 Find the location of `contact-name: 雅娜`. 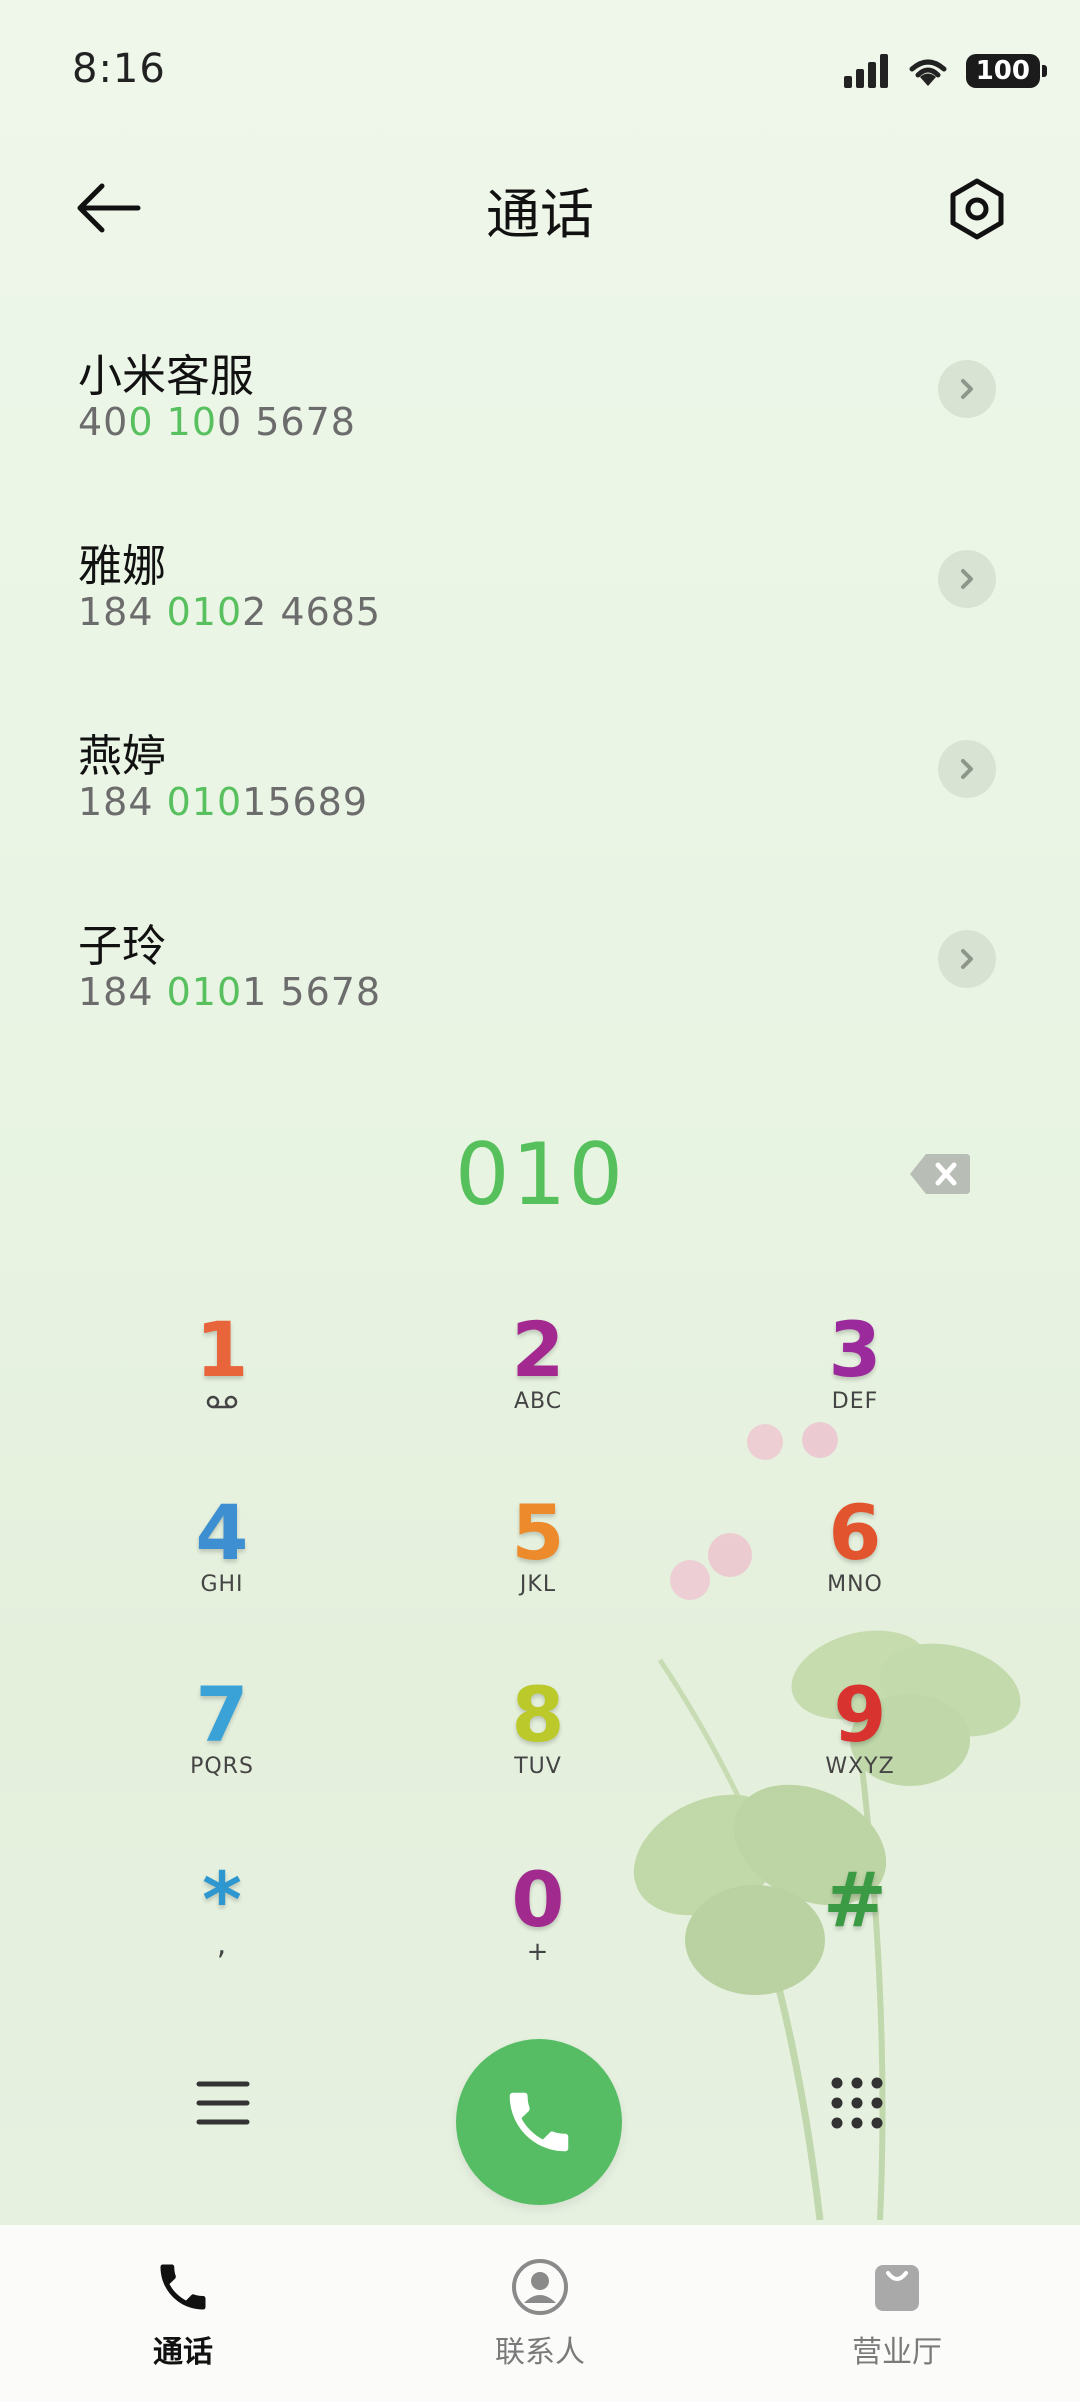

contact-name: 雅娜 is located at coordinates (122, 566).